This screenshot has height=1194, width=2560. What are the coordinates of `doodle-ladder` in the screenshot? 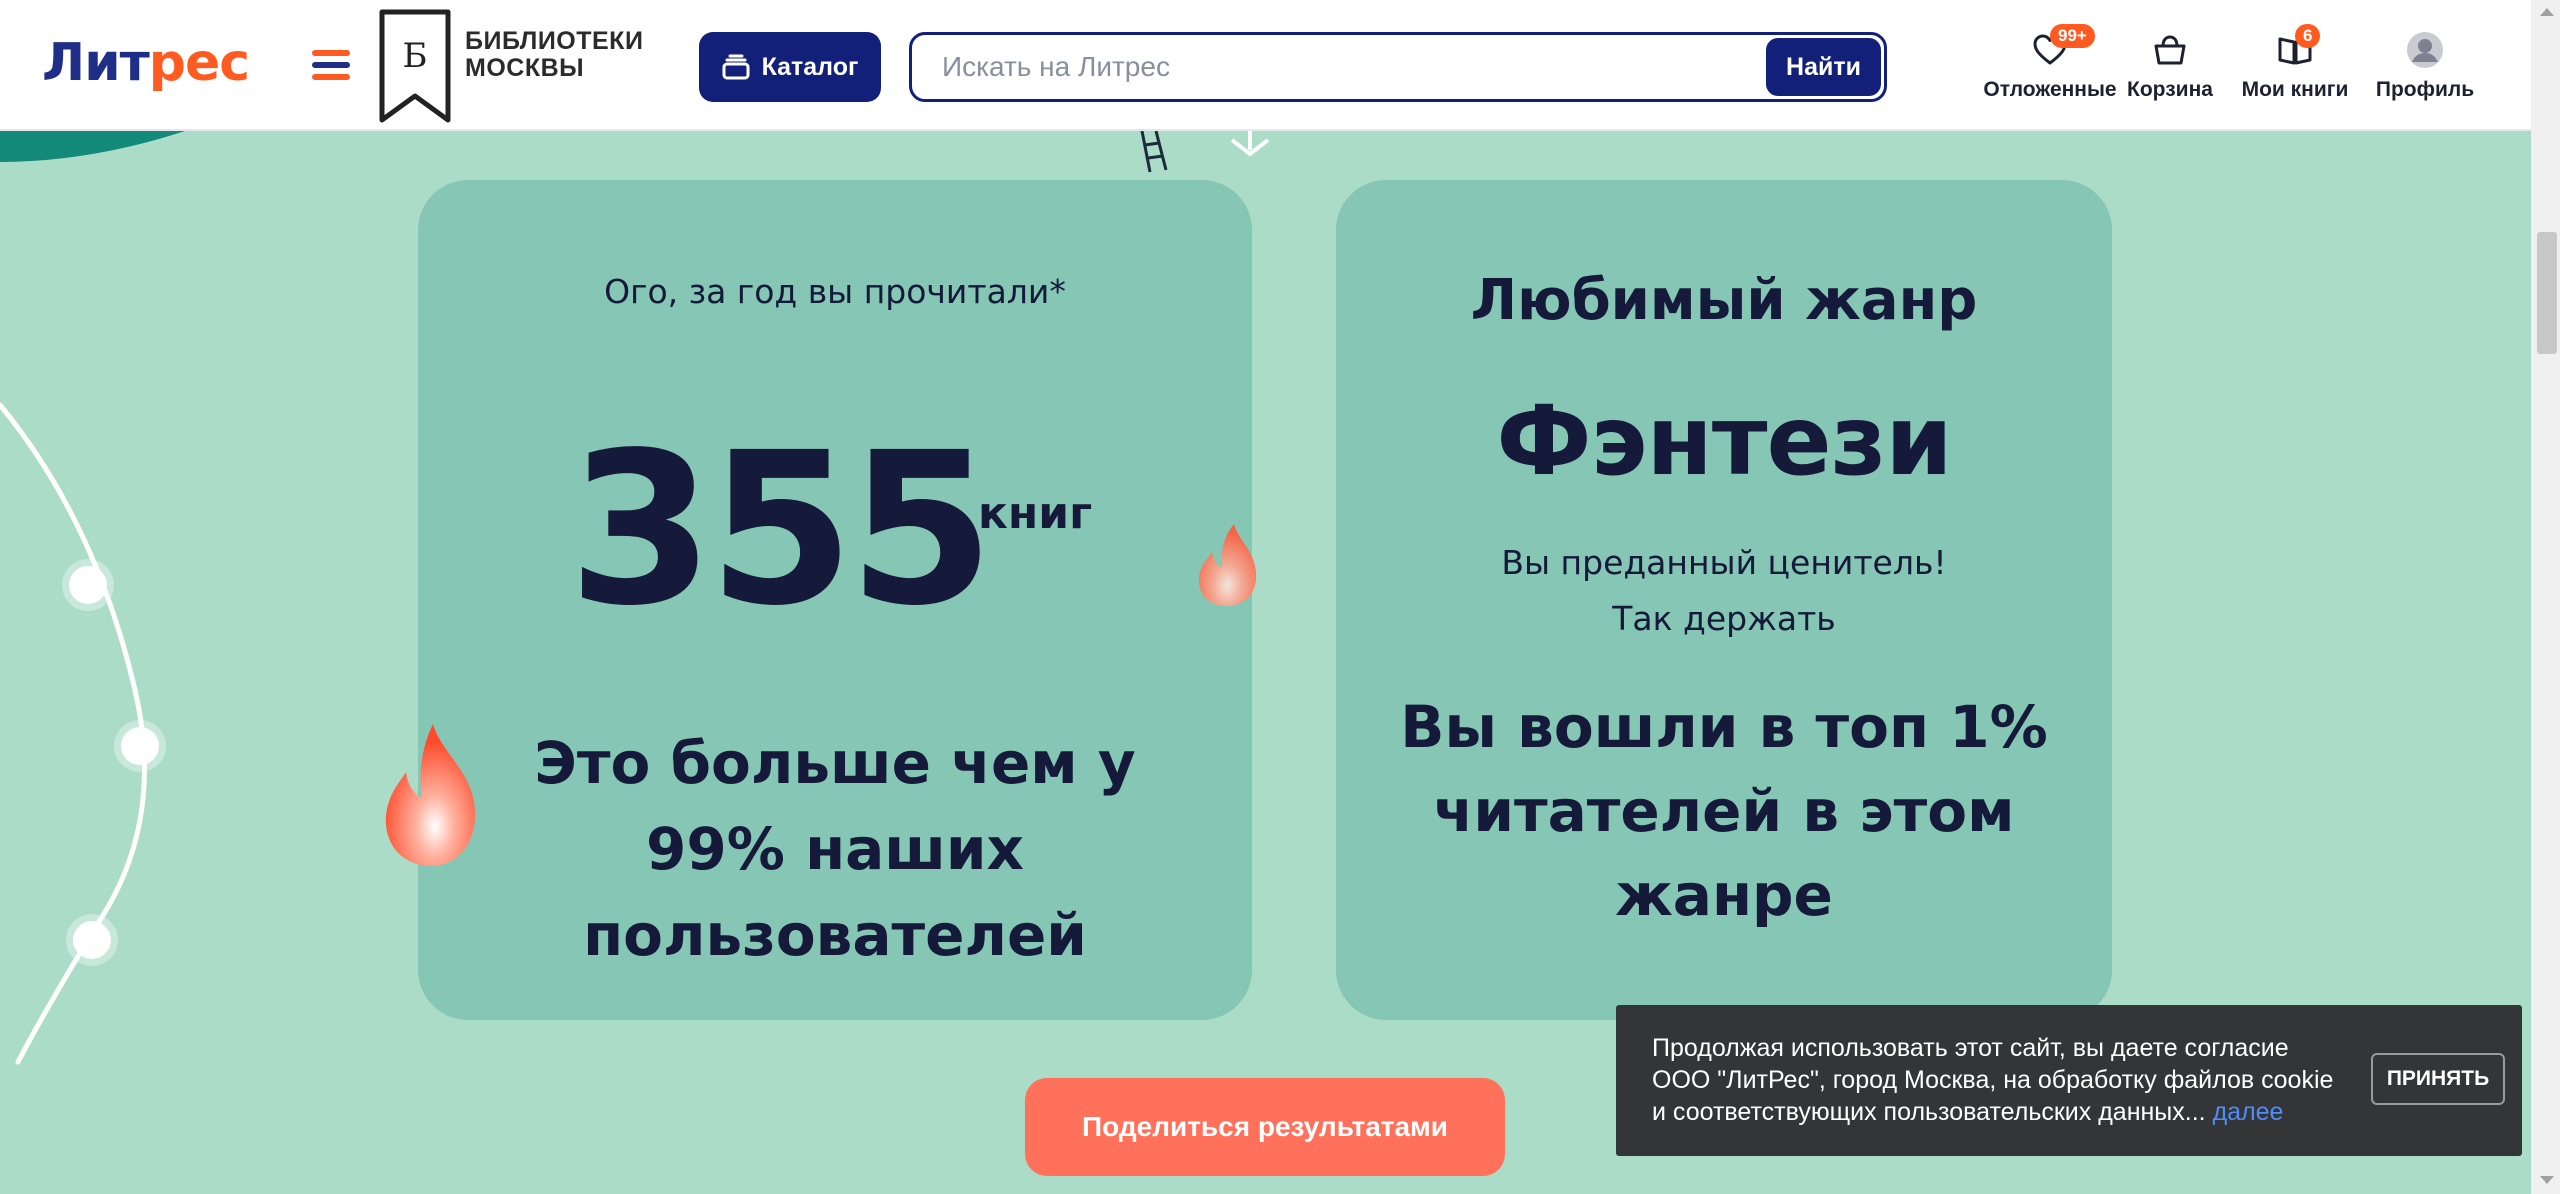 It's located at (1154, 151).